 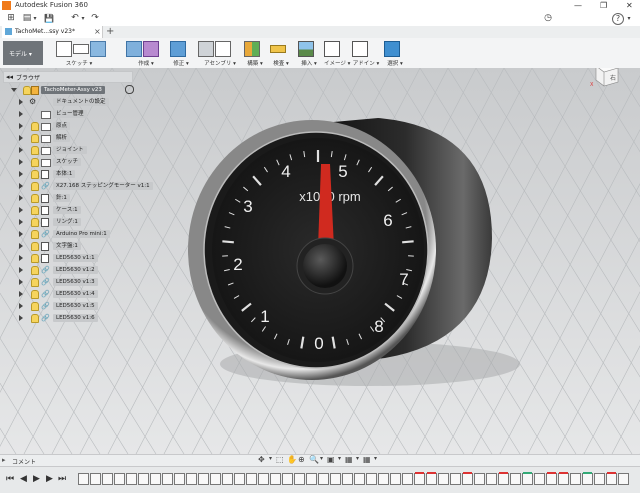 I want to click on sketch-pencil-icon, so click(x=64, y=49).